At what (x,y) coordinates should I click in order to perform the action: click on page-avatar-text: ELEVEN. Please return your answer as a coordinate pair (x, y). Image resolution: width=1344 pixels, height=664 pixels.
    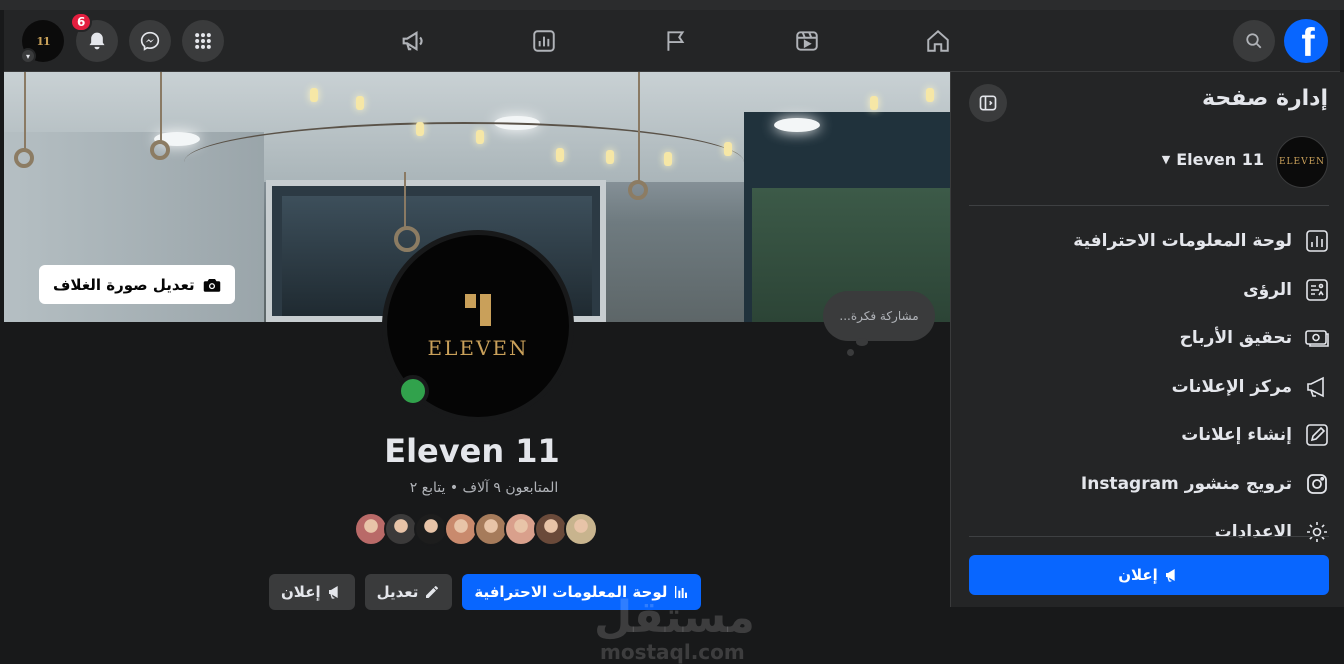
    Looking at the image, I should click on (1302, 162).